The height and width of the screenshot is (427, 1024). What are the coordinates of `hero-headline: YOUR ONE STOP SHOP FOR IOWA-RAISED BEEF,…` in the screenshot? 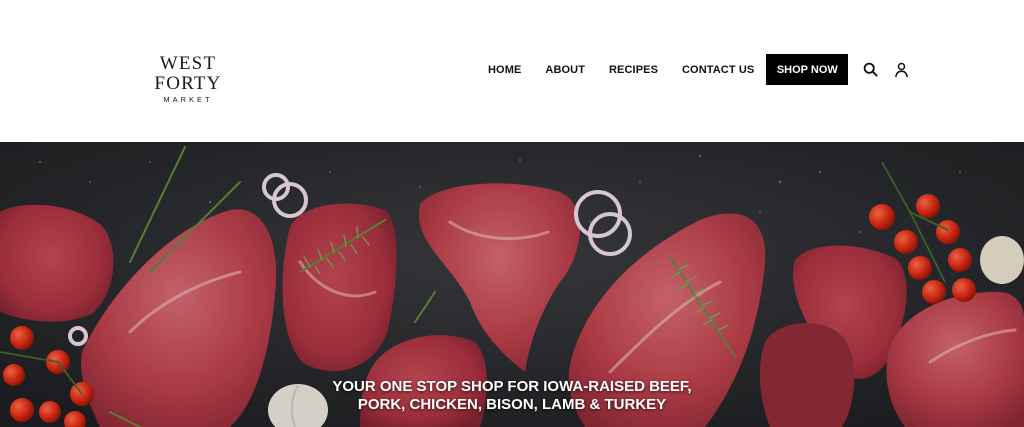 It's located at (512, 396).